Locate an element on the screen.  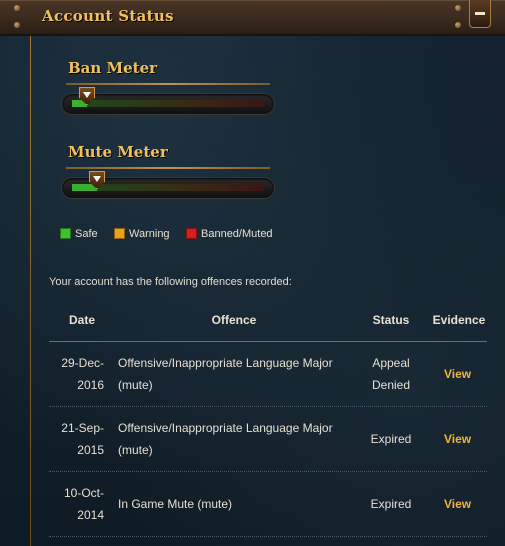
safe-swatch-icon is located at coordinates (65, 233).